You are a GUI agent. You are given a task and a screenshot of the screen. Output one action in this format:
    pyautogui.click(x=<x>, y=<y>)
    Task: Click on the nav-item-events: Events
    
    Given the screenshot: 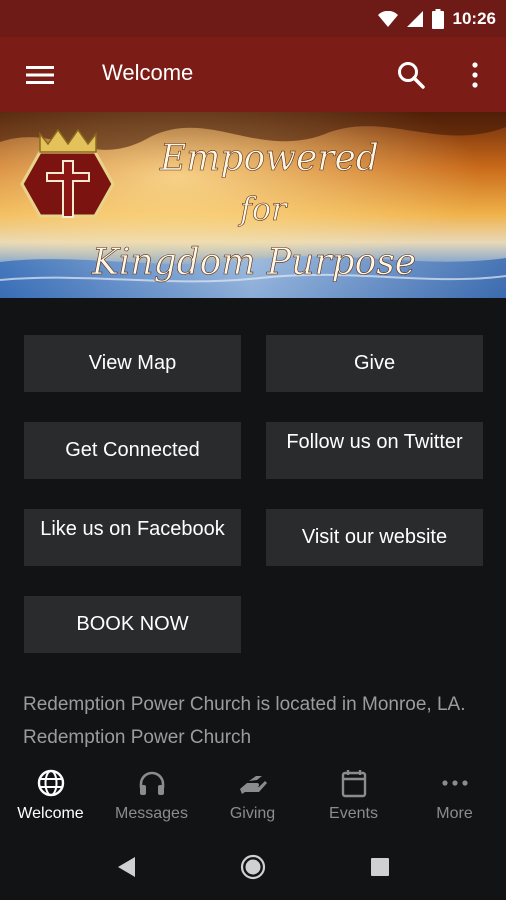 What is the action you would take?
    pyautogui.click(x=353, y=793)
    